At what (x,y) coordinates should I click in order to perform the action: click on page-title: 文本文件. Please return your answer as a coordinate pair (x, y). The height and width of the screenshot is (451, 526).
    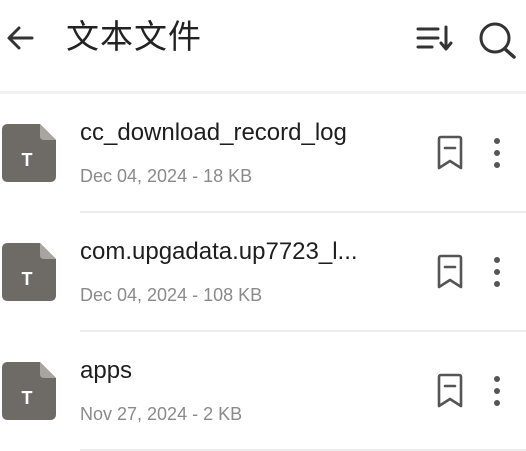
    Looking at the image, I should click on (134, 36).